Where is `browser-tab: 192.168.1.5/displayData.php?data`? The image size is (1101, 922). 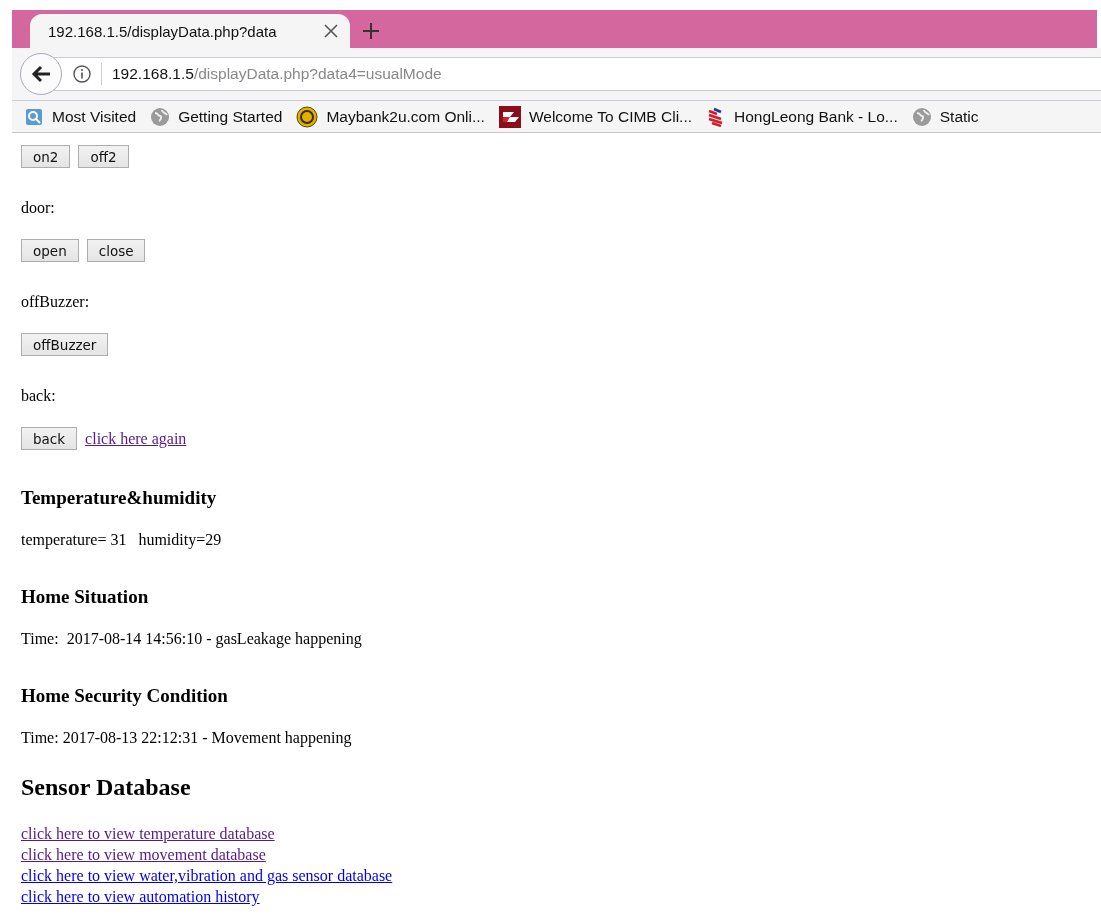 browser-tab: 192.168.1.5/displayData.php?data is located at coordinates (190, 31).